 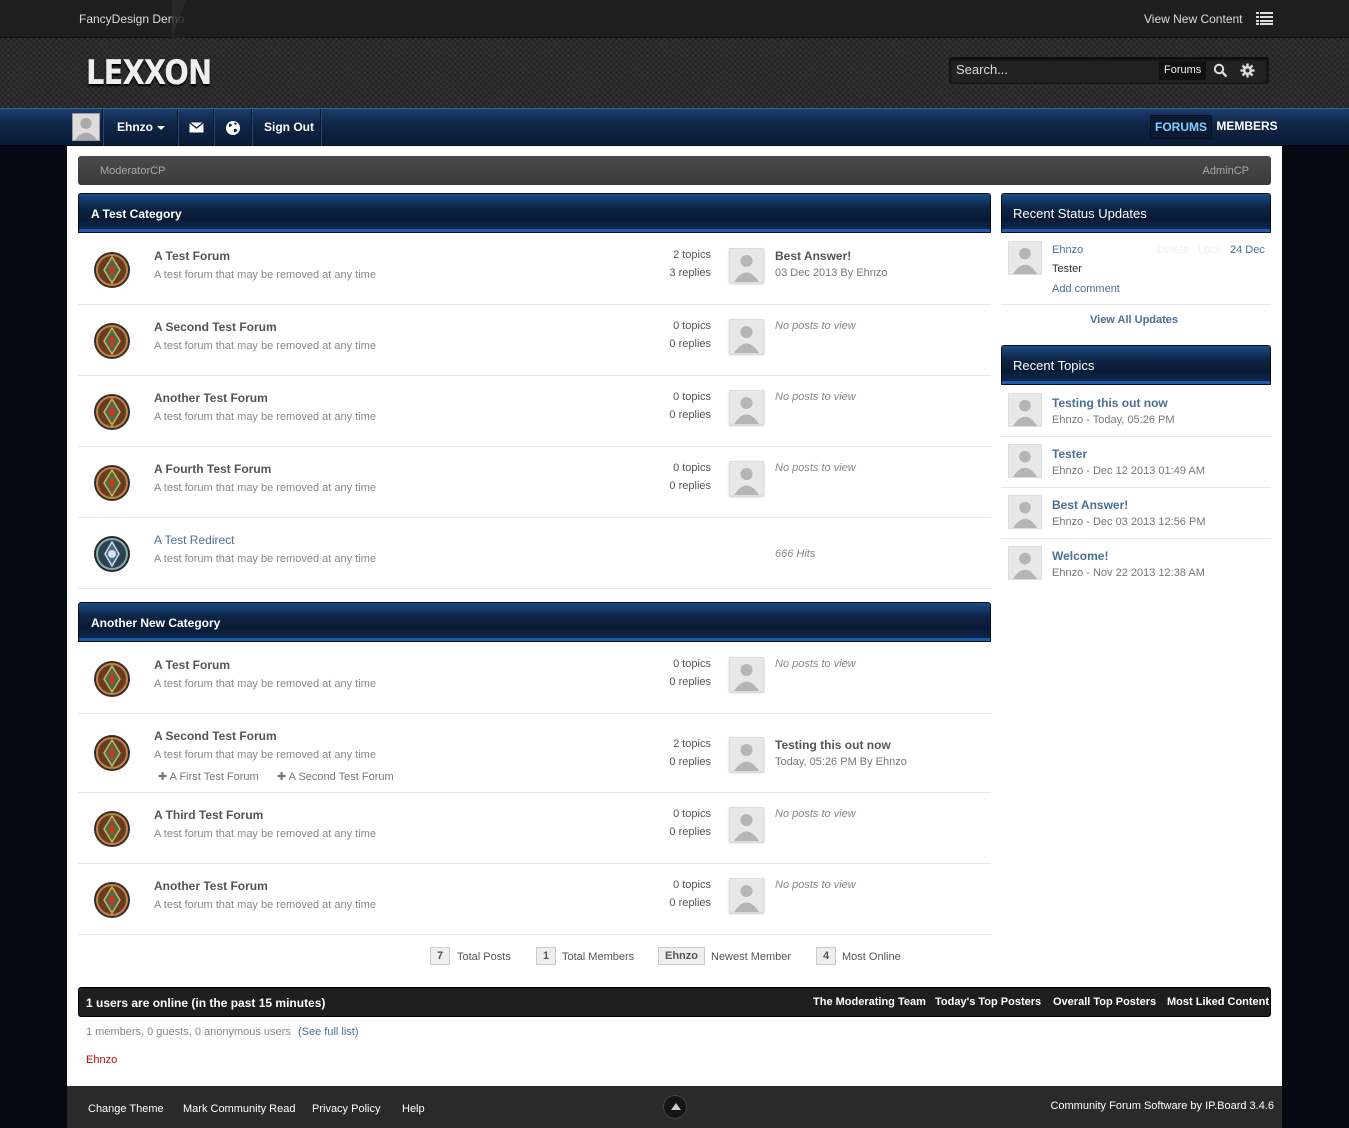 I want to click on user-avatar-button, so click(x=86, y=127).